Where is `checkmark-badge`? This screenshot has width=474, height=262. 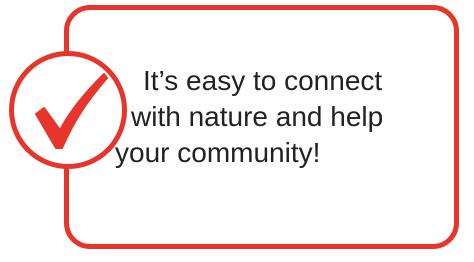 checkmark-badge is located at coordinates (68, 110).